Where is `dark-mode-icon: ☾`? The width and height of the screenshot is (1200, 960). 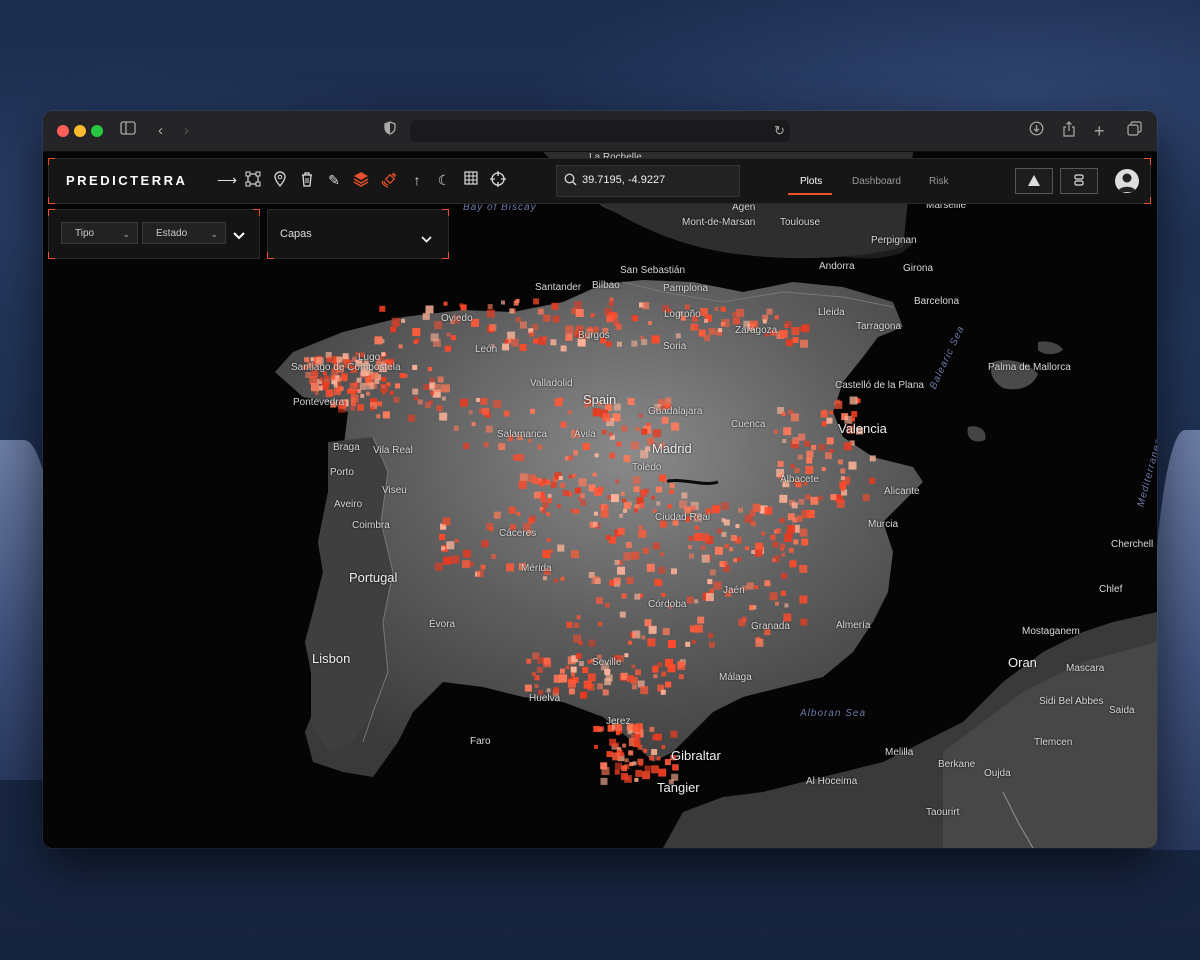
dark-mode-icon: ☾ is located at coordinates (444, 180).